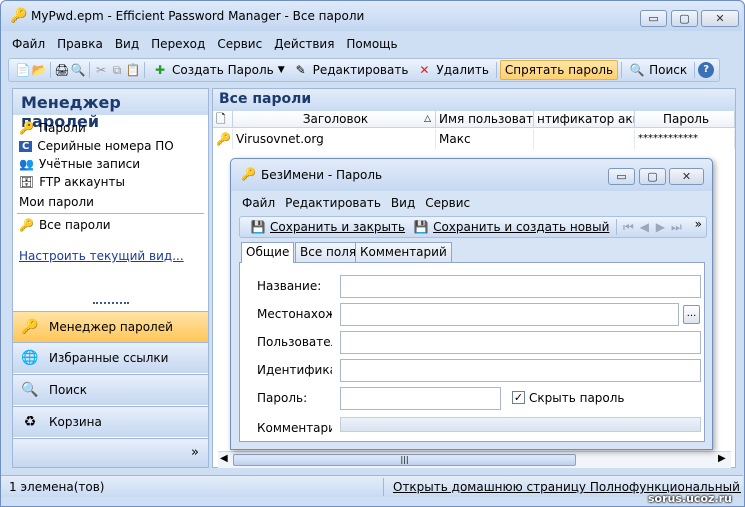  What do you see at coordinates (110, 389) in the screenshot?
I see `search-nav-button: 🔍 Поиск` at bounding box center [110, 389].